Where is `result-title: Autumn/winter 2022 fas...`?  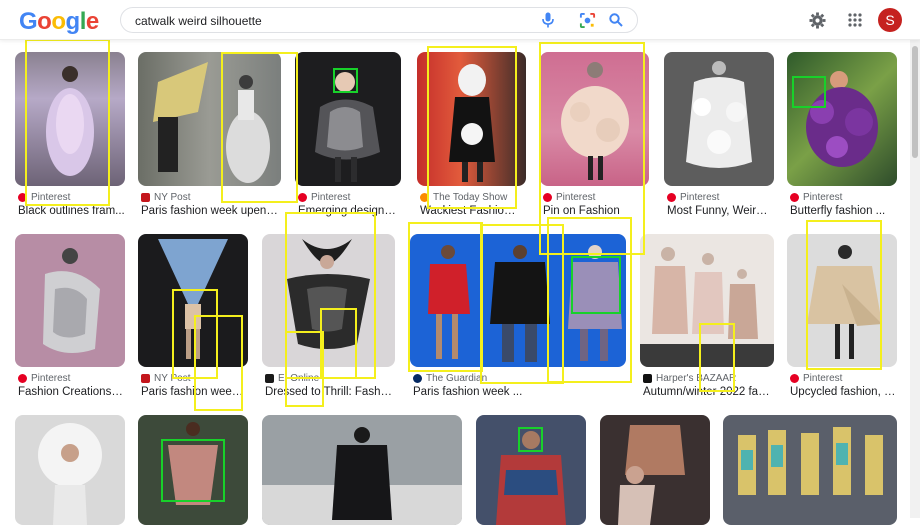
result-title: Autumn/winter 2022 fas... is located at coordinates (708, 392).